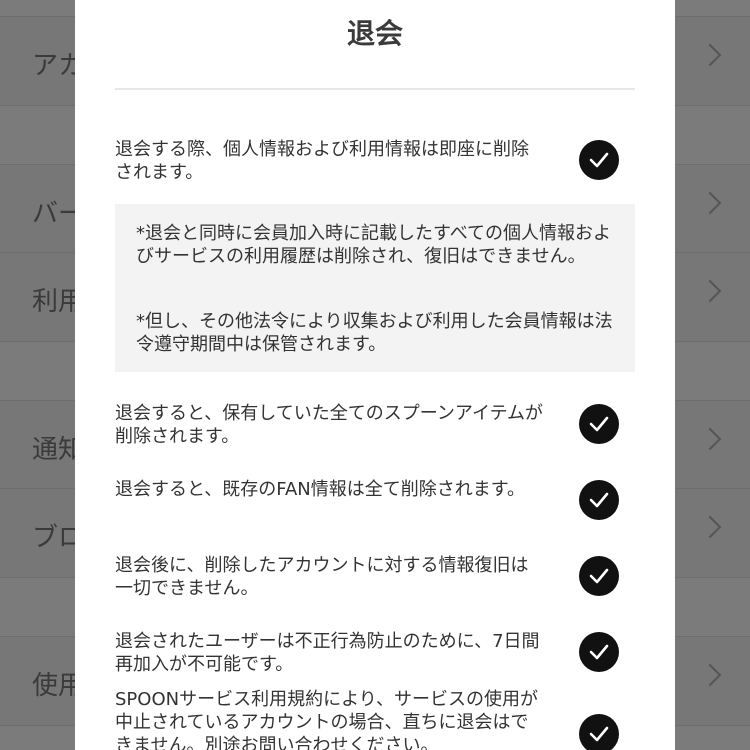 The width and height of the screenshot is (750, 750). What do you see at coordinates (320, 489) in the screenshot?
I see `confirmation-text: 退会すると、既存のFAN情報は全て削除されます。` at bounding box center [320, 489].